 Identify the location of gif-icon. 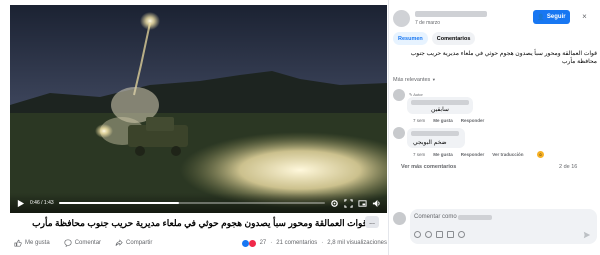
(450, 234).